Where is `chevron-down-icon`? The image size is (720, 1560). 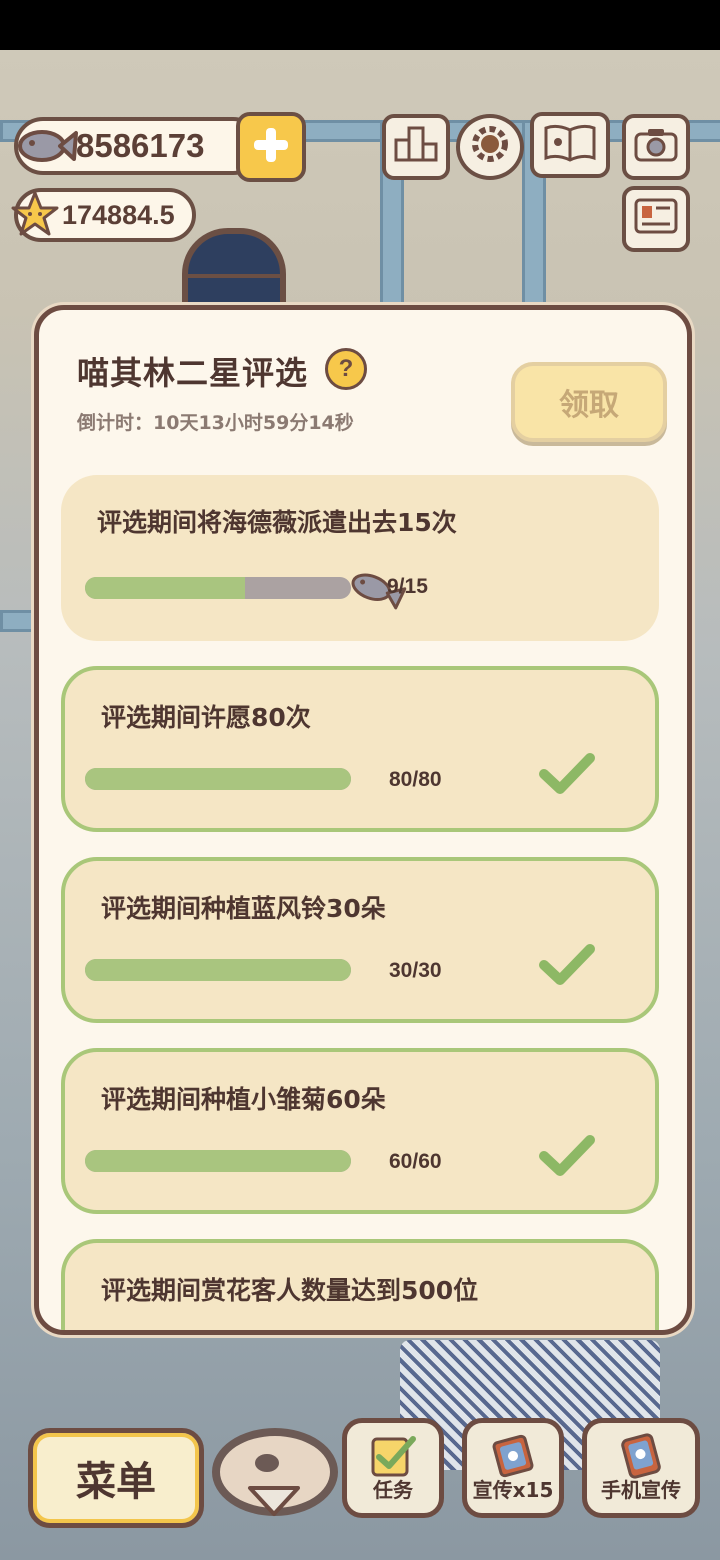
chevron-down-icon is located at coordinates (274, 1503).